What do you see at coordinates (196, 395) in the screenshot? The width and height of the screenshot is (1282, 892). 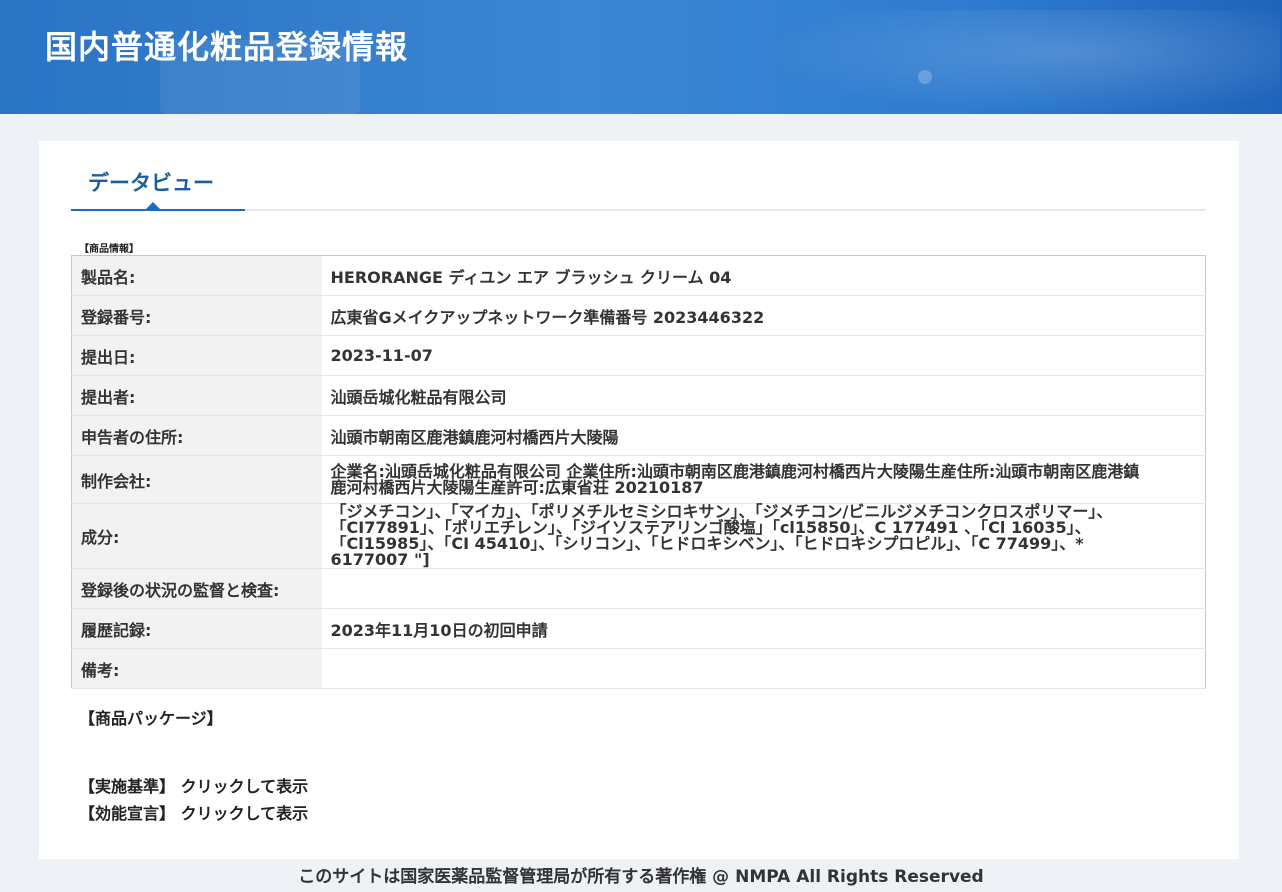 I see `row-label: 提出者:` at bounding box center [196, 395].